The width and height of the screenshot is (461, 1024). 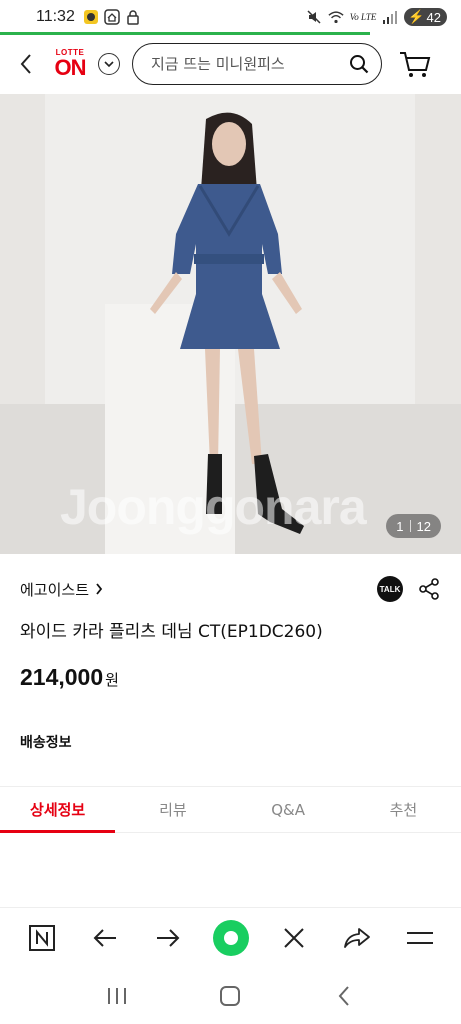 I want to click on talk-button: TALK, so click(x=390, y=589).